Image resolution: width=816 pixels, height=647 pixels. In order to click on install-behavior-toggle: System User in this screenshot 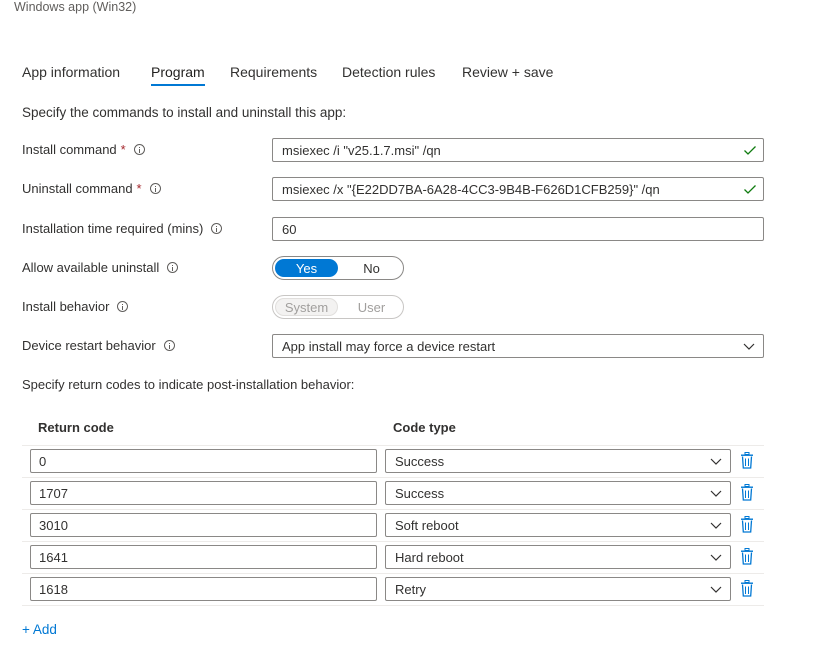, I will do `click(338, 307)`.